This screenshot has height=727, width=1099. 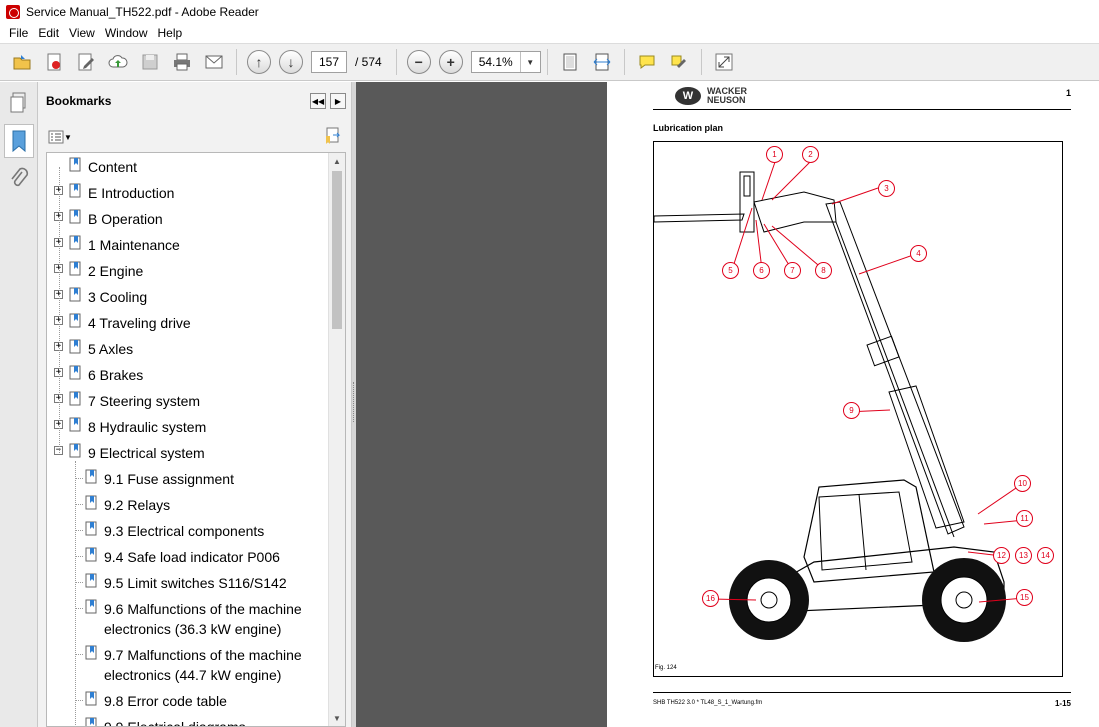 What do you see at coordinates (291, 62) in the screenshot?
I see `next-page-button: ↓` at bounding box center [291, 62].